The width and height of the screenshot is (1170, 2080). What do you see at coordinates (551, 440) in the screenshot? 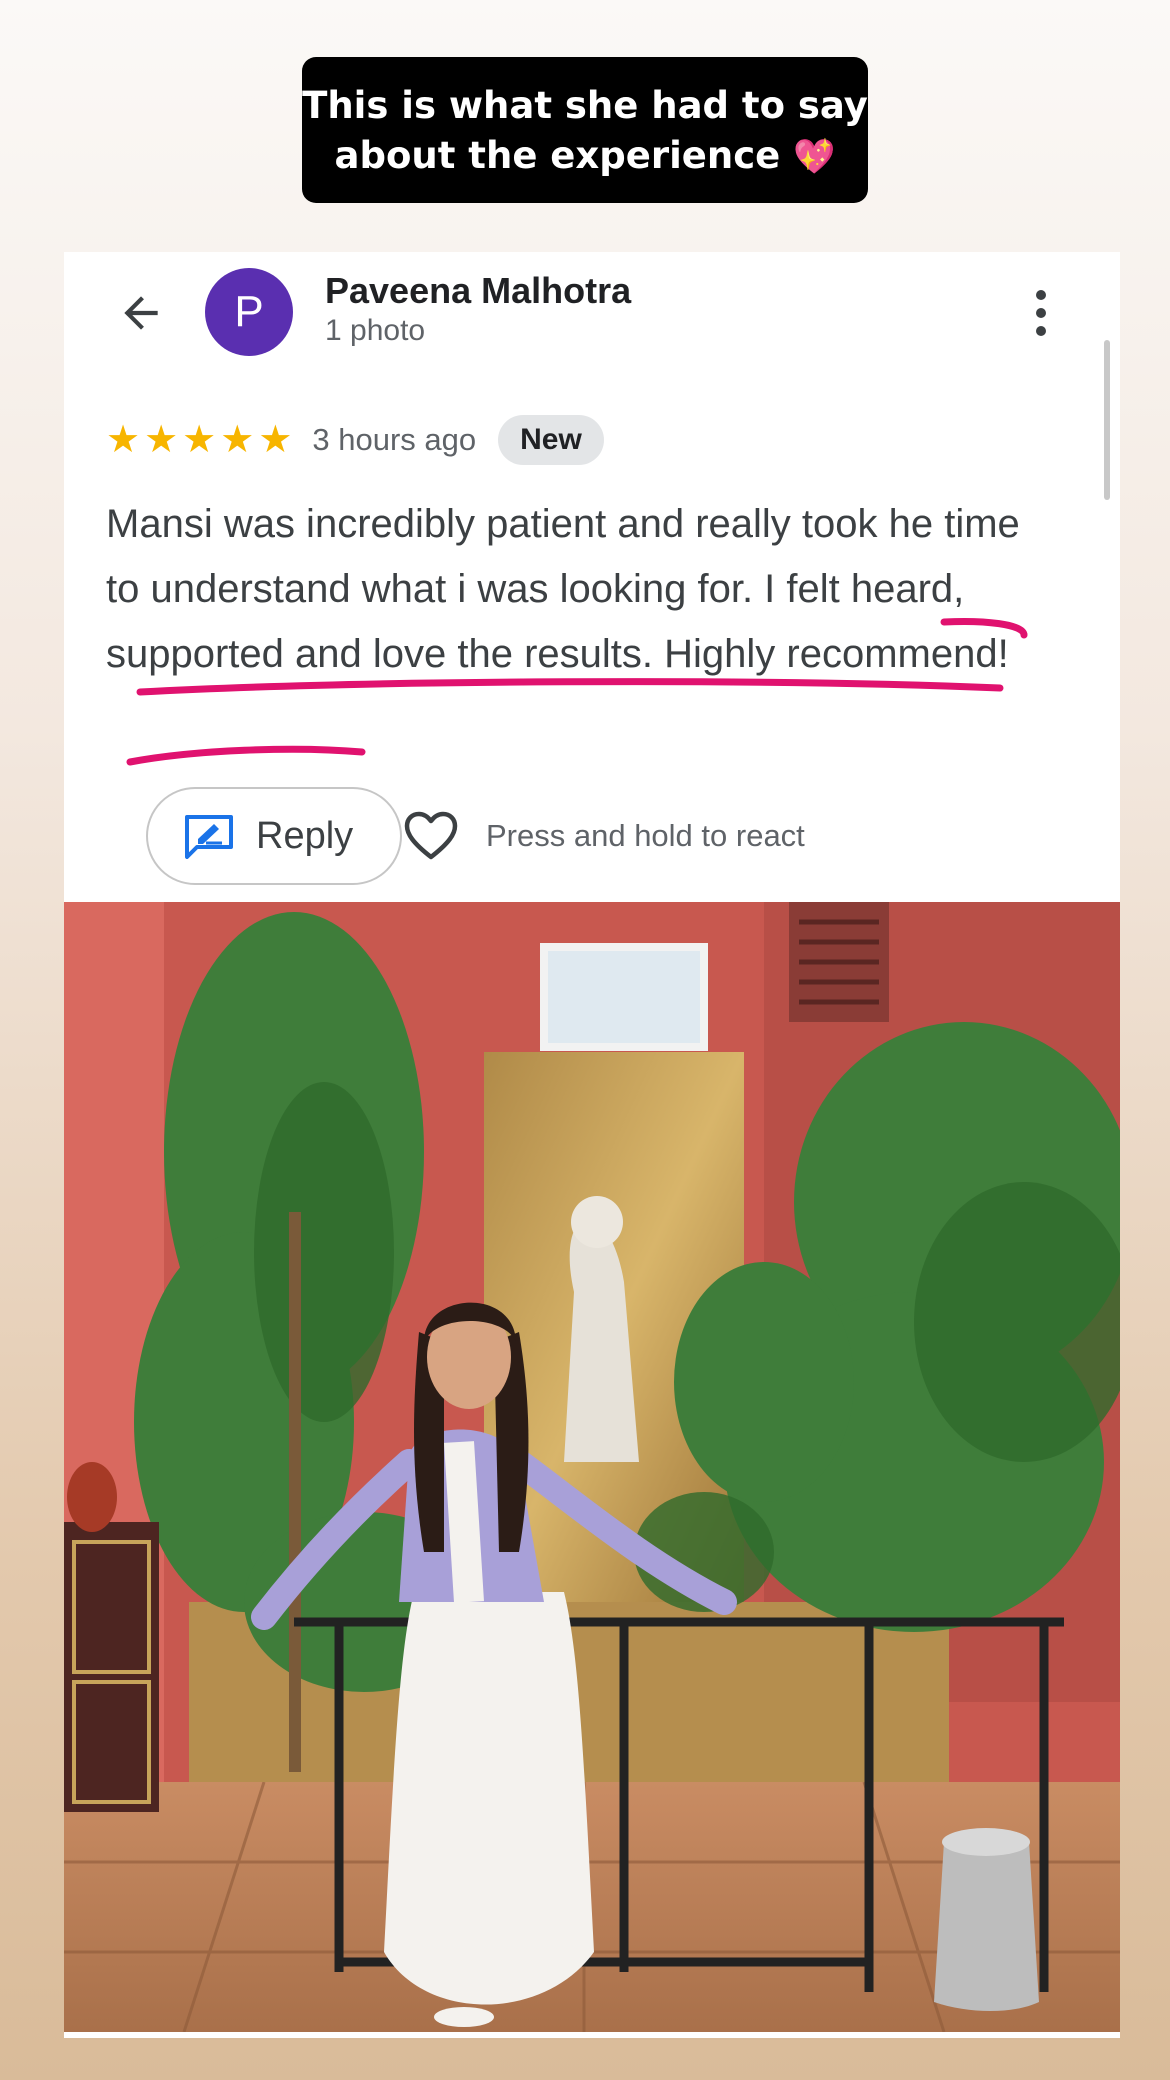
I see `new-badge: New` at bounding box center [551, 440].